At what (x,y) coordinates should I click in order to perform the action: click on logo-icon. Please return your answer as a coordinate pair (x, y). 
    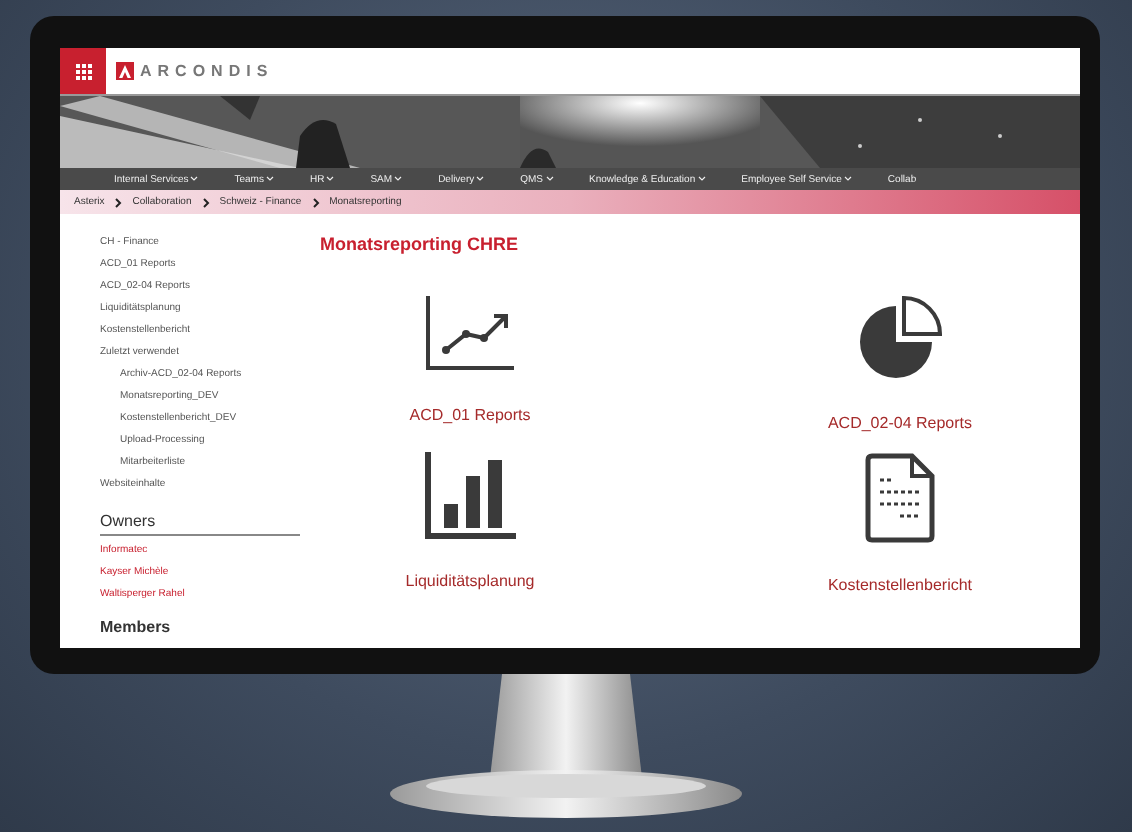
    Looking at the image, I should click on (125, 71).